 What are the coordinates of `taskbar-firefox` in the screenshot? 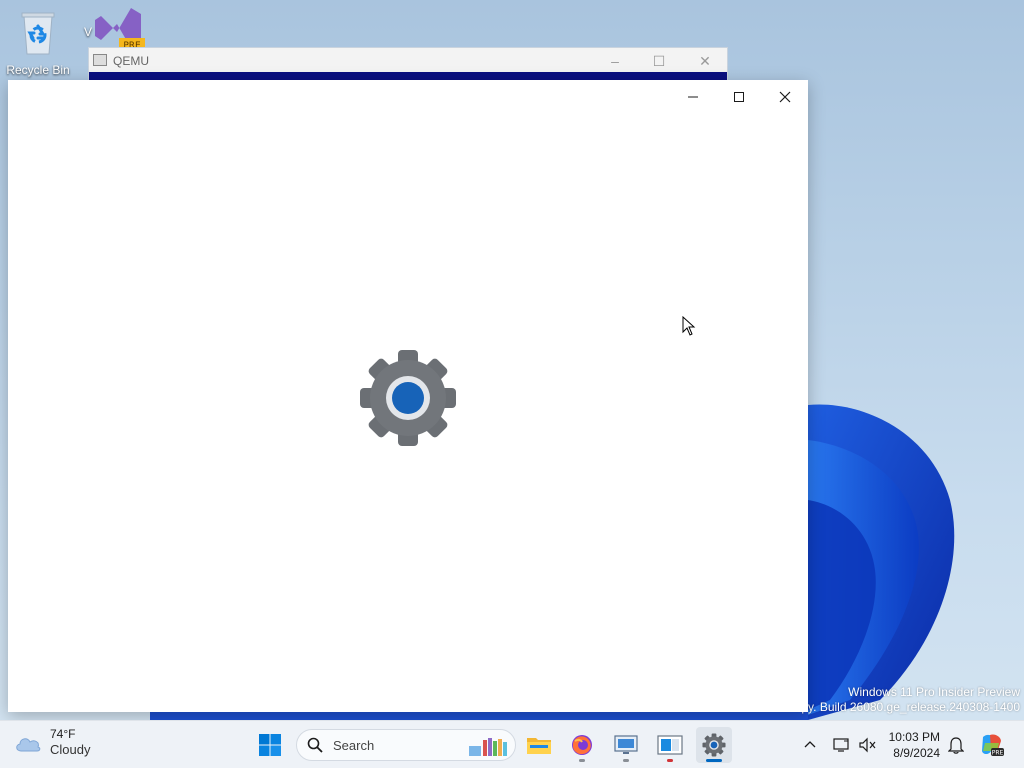 It's located at (582, 745).